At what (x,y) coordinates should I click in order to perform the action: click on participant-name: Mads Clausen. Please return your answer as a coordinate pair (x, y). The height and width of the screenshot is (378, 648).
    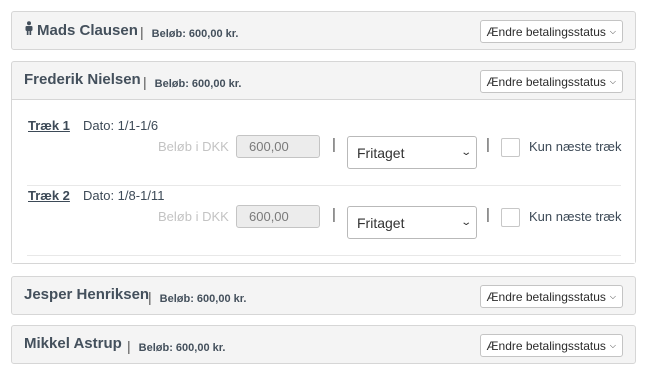
    Looking at the image, I should click on (81, 30).